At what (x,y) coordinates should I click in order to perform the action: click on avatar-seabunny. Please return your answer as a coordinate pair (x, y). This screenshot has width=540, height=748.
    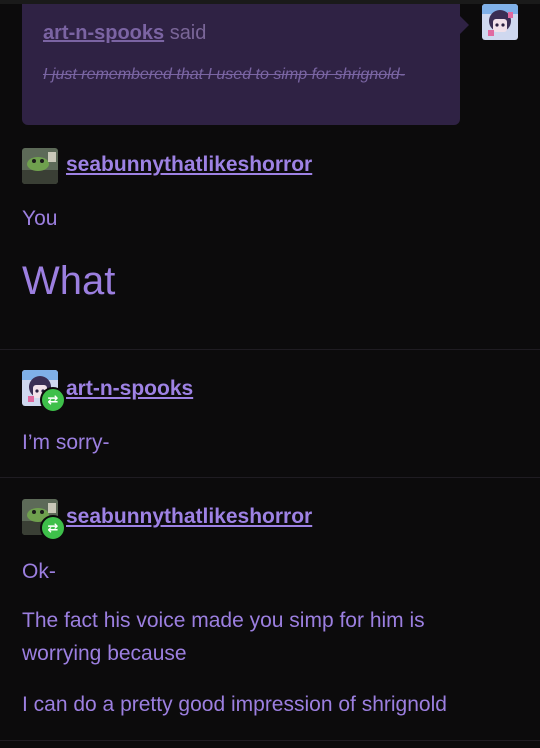
    Looking at the image, I should click on (40, 166).